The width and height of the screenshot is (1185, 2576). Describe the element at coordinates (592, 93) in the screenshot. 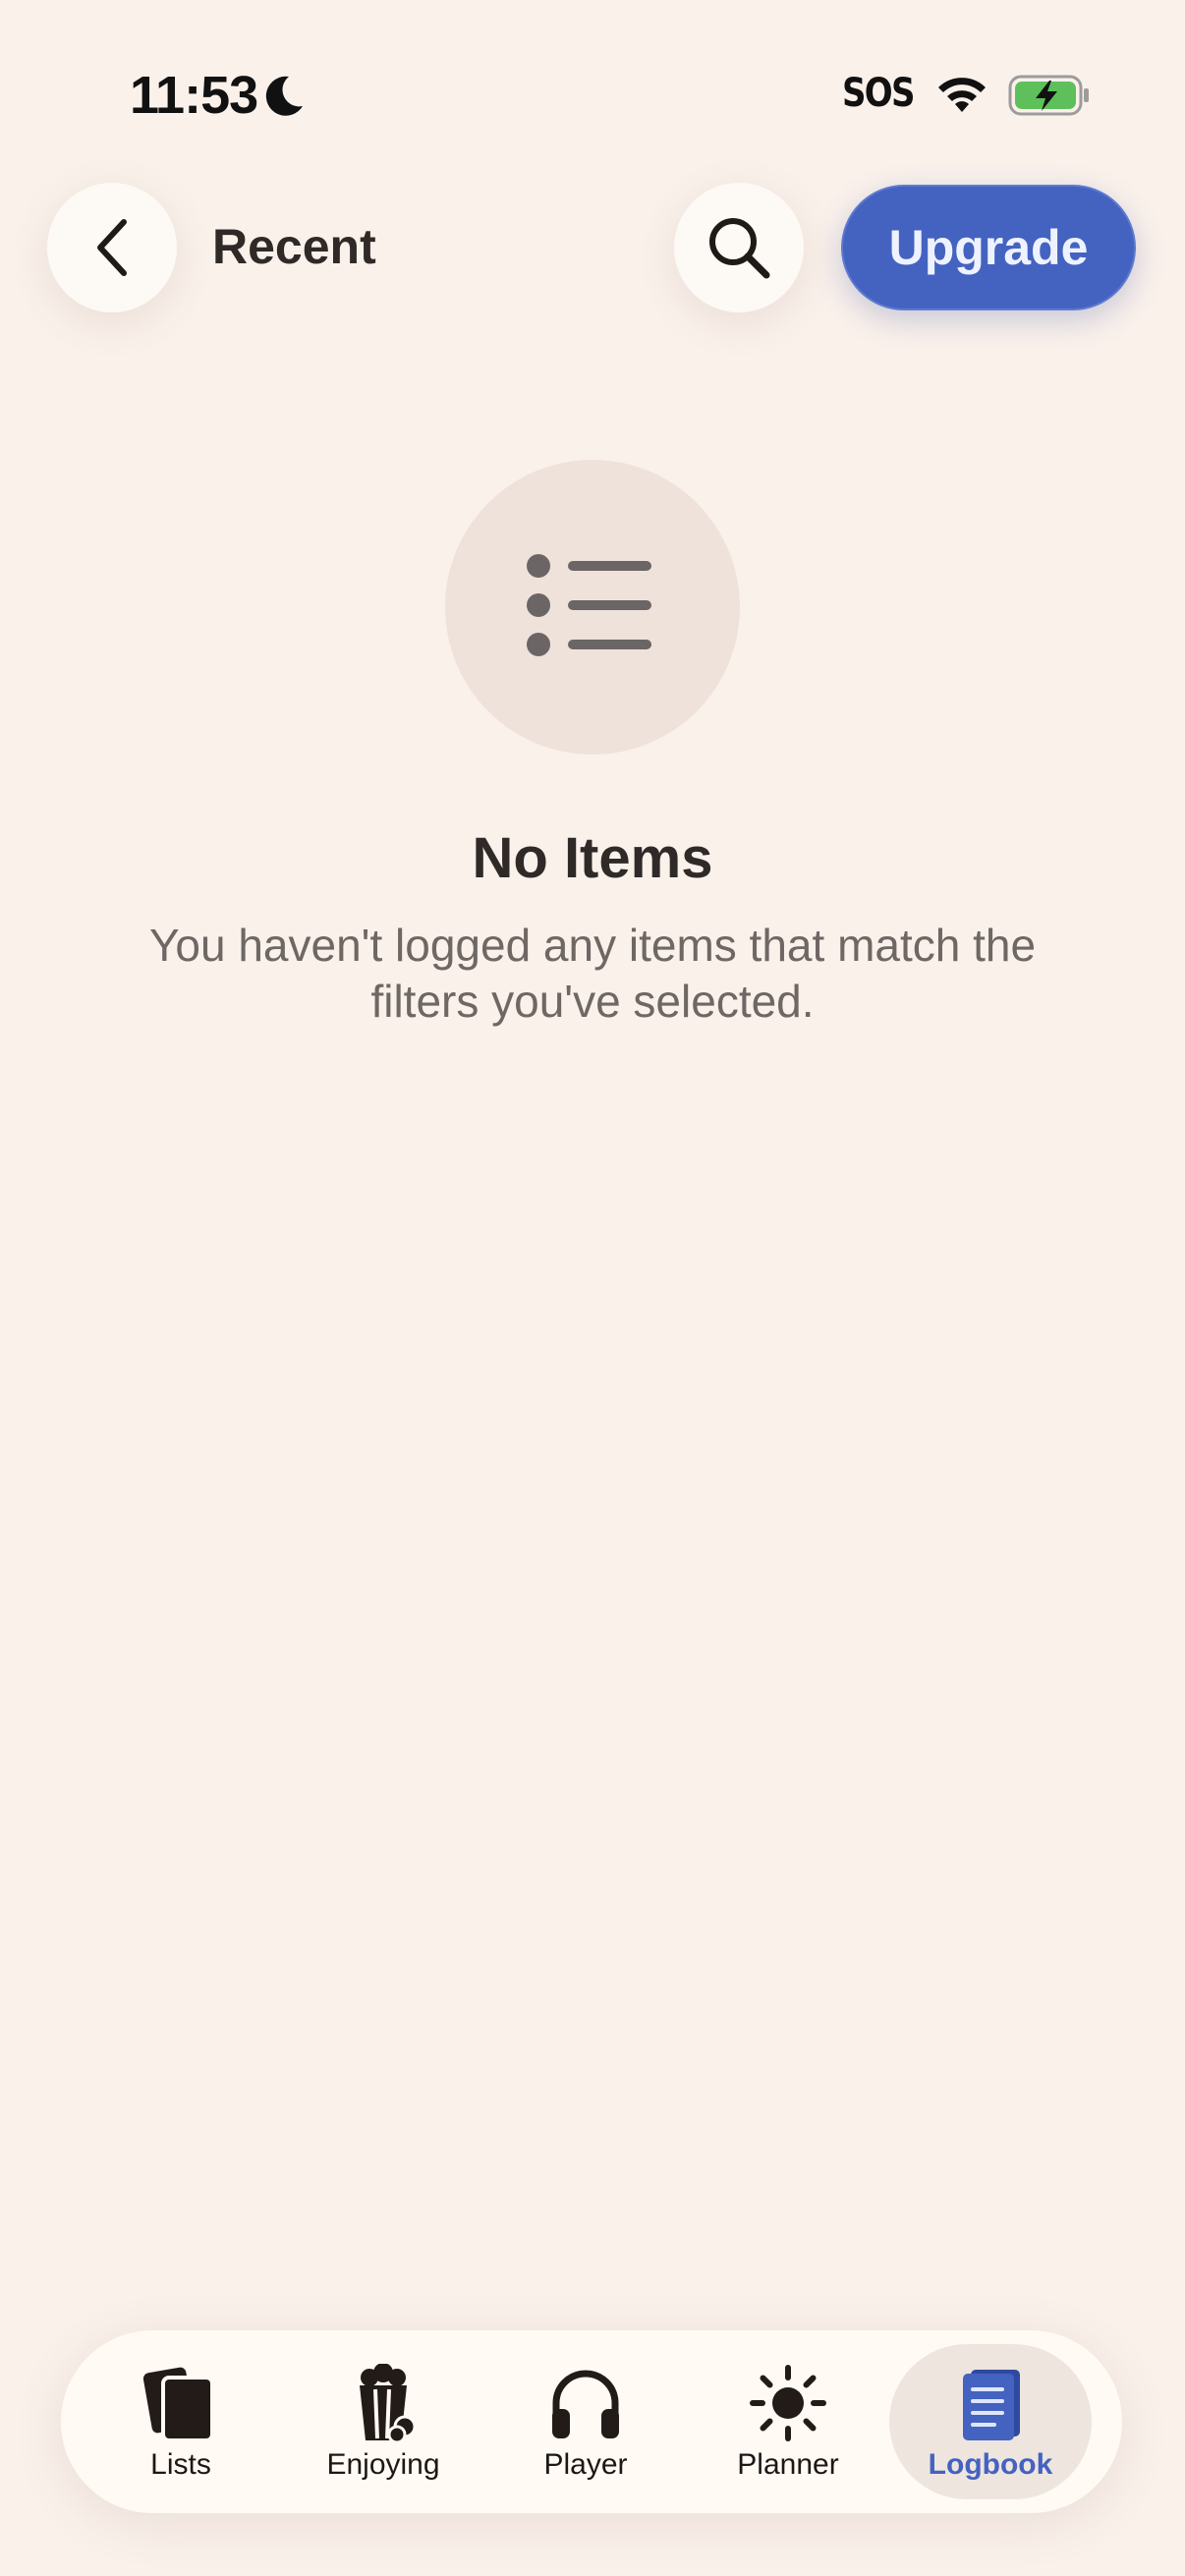

I see `status-bar: 11:53 SOS` at that location.